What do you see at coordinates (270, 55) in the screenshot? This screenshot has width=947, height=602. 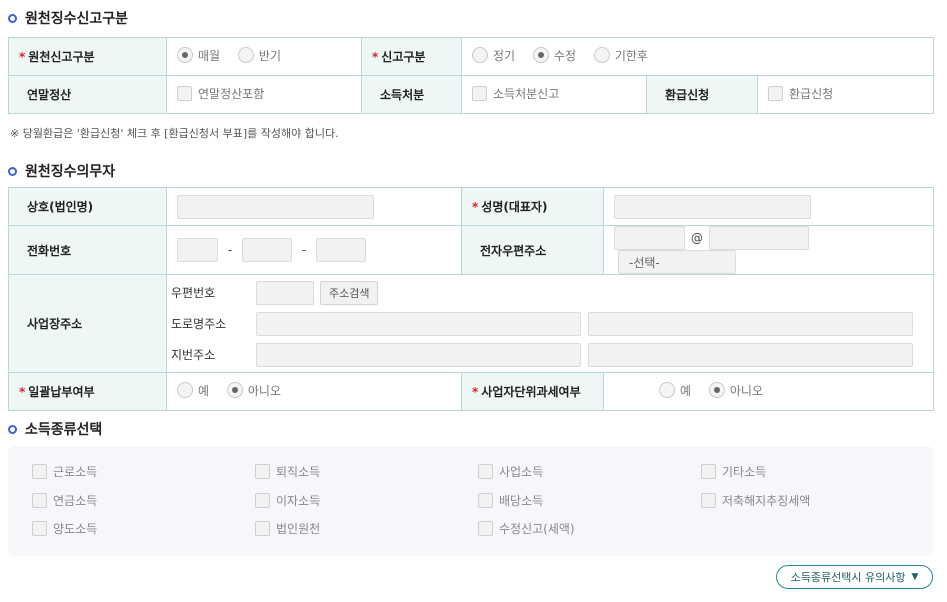 I see `option-label: 반기` at bounding box center [270, 55].